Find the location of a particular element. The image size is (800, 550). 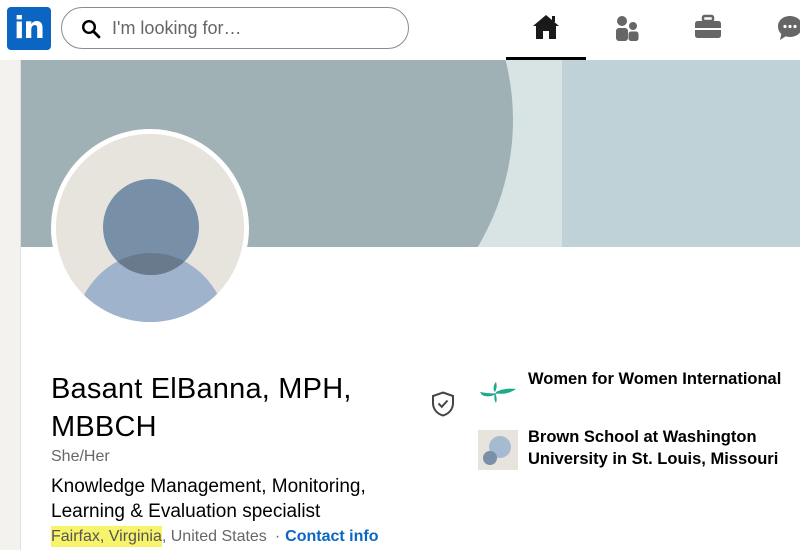

nav-messaging is located at coordinates (775, 30).